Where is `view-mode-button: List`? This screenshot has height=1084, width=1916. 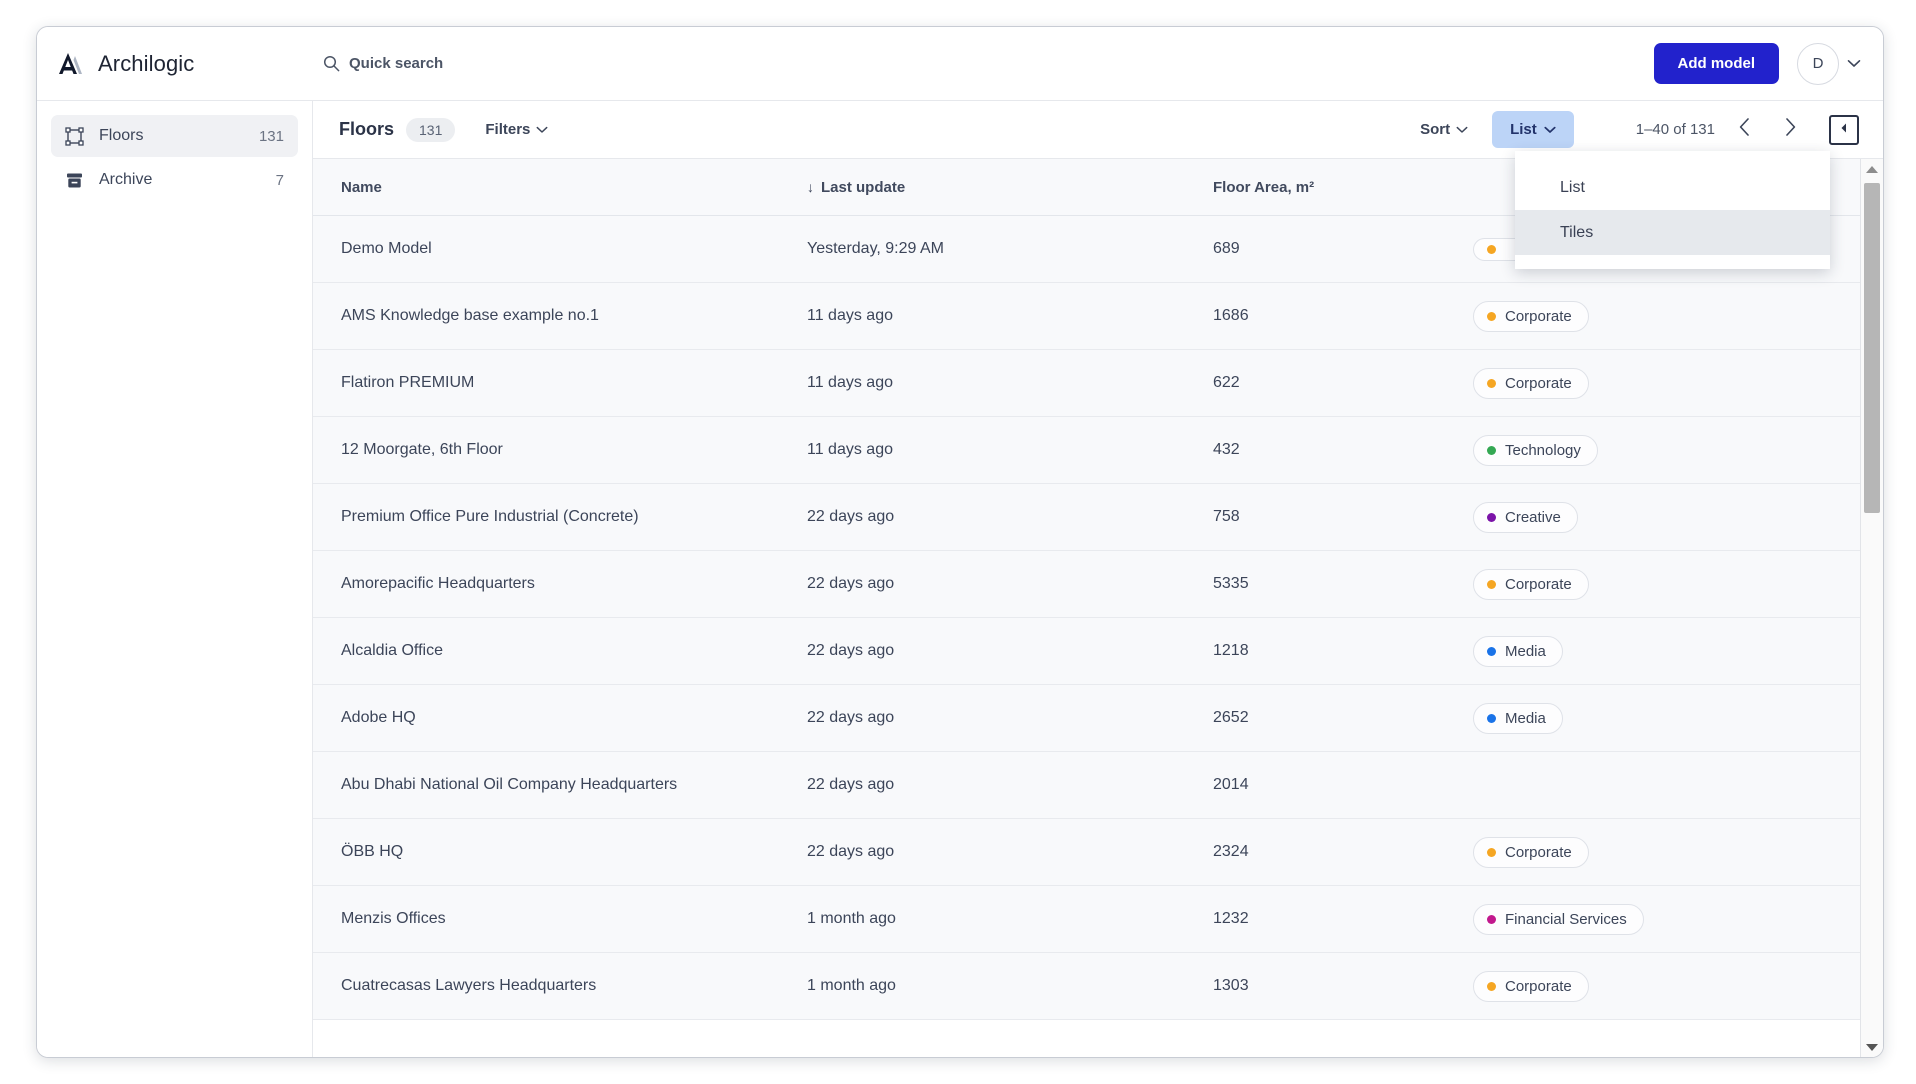 view-mode-button: List is located at coordinates (1533, 129).